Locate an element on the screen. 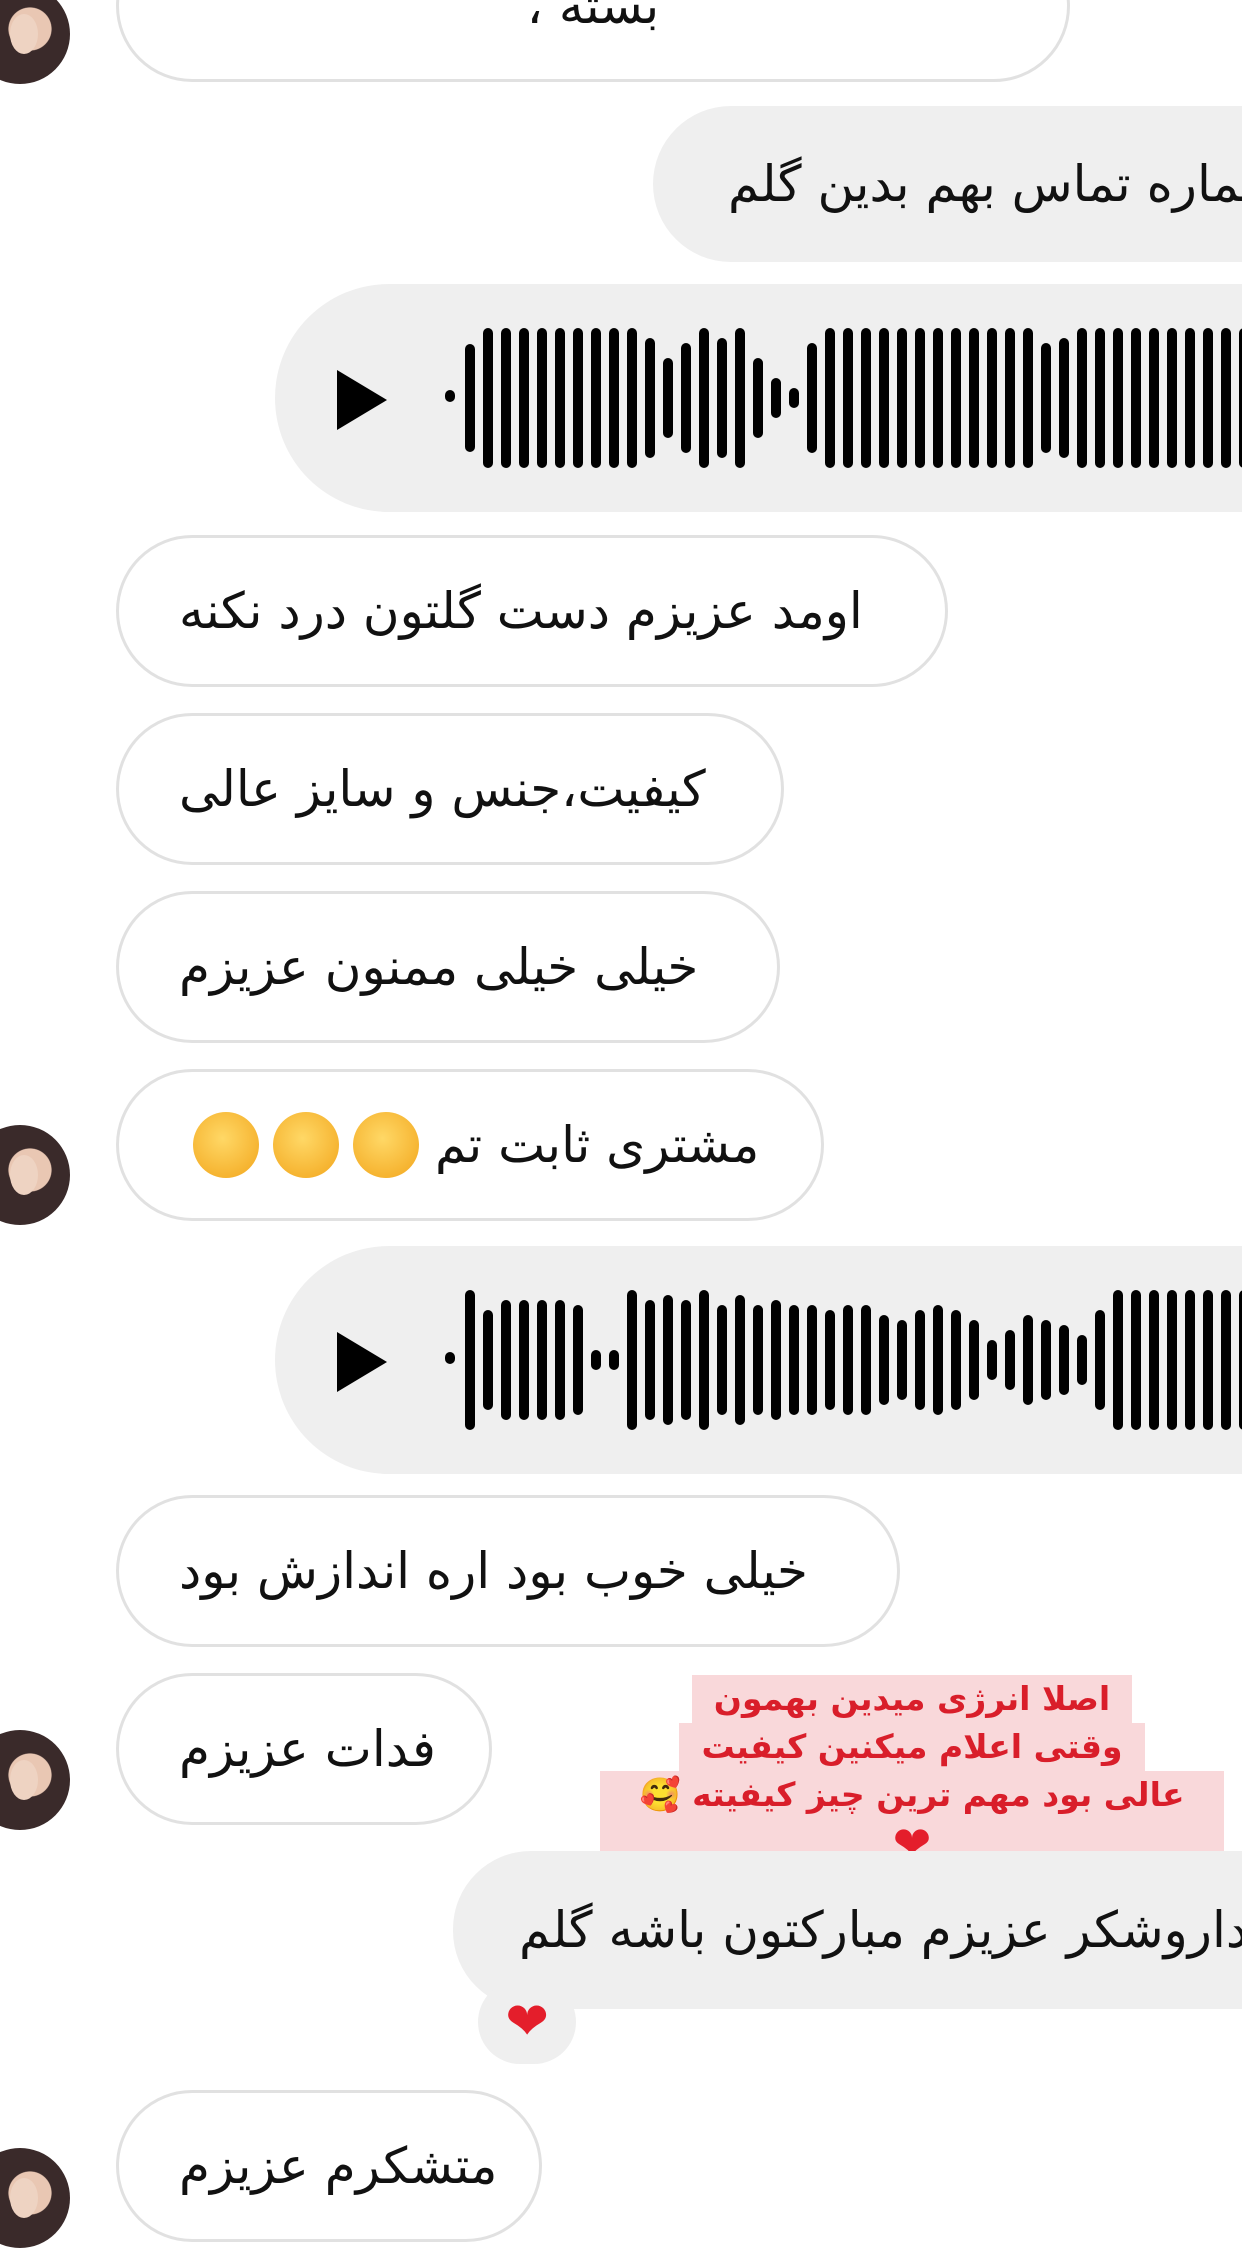 The image size is (1242, 2248). message-text: فدات عزیزم is located at coordinates (307, 1749).